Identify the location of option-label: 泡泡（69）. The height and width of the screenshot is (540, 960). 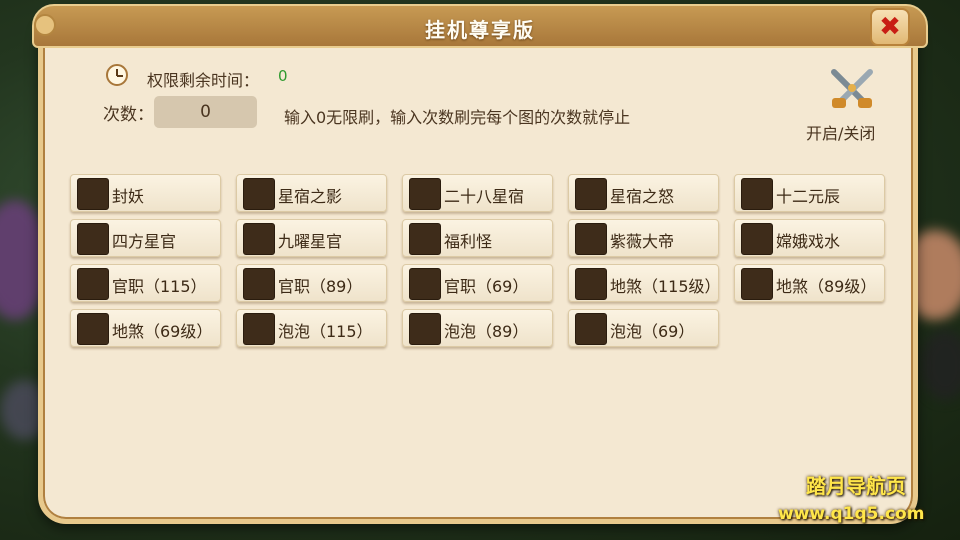
(652, 331).